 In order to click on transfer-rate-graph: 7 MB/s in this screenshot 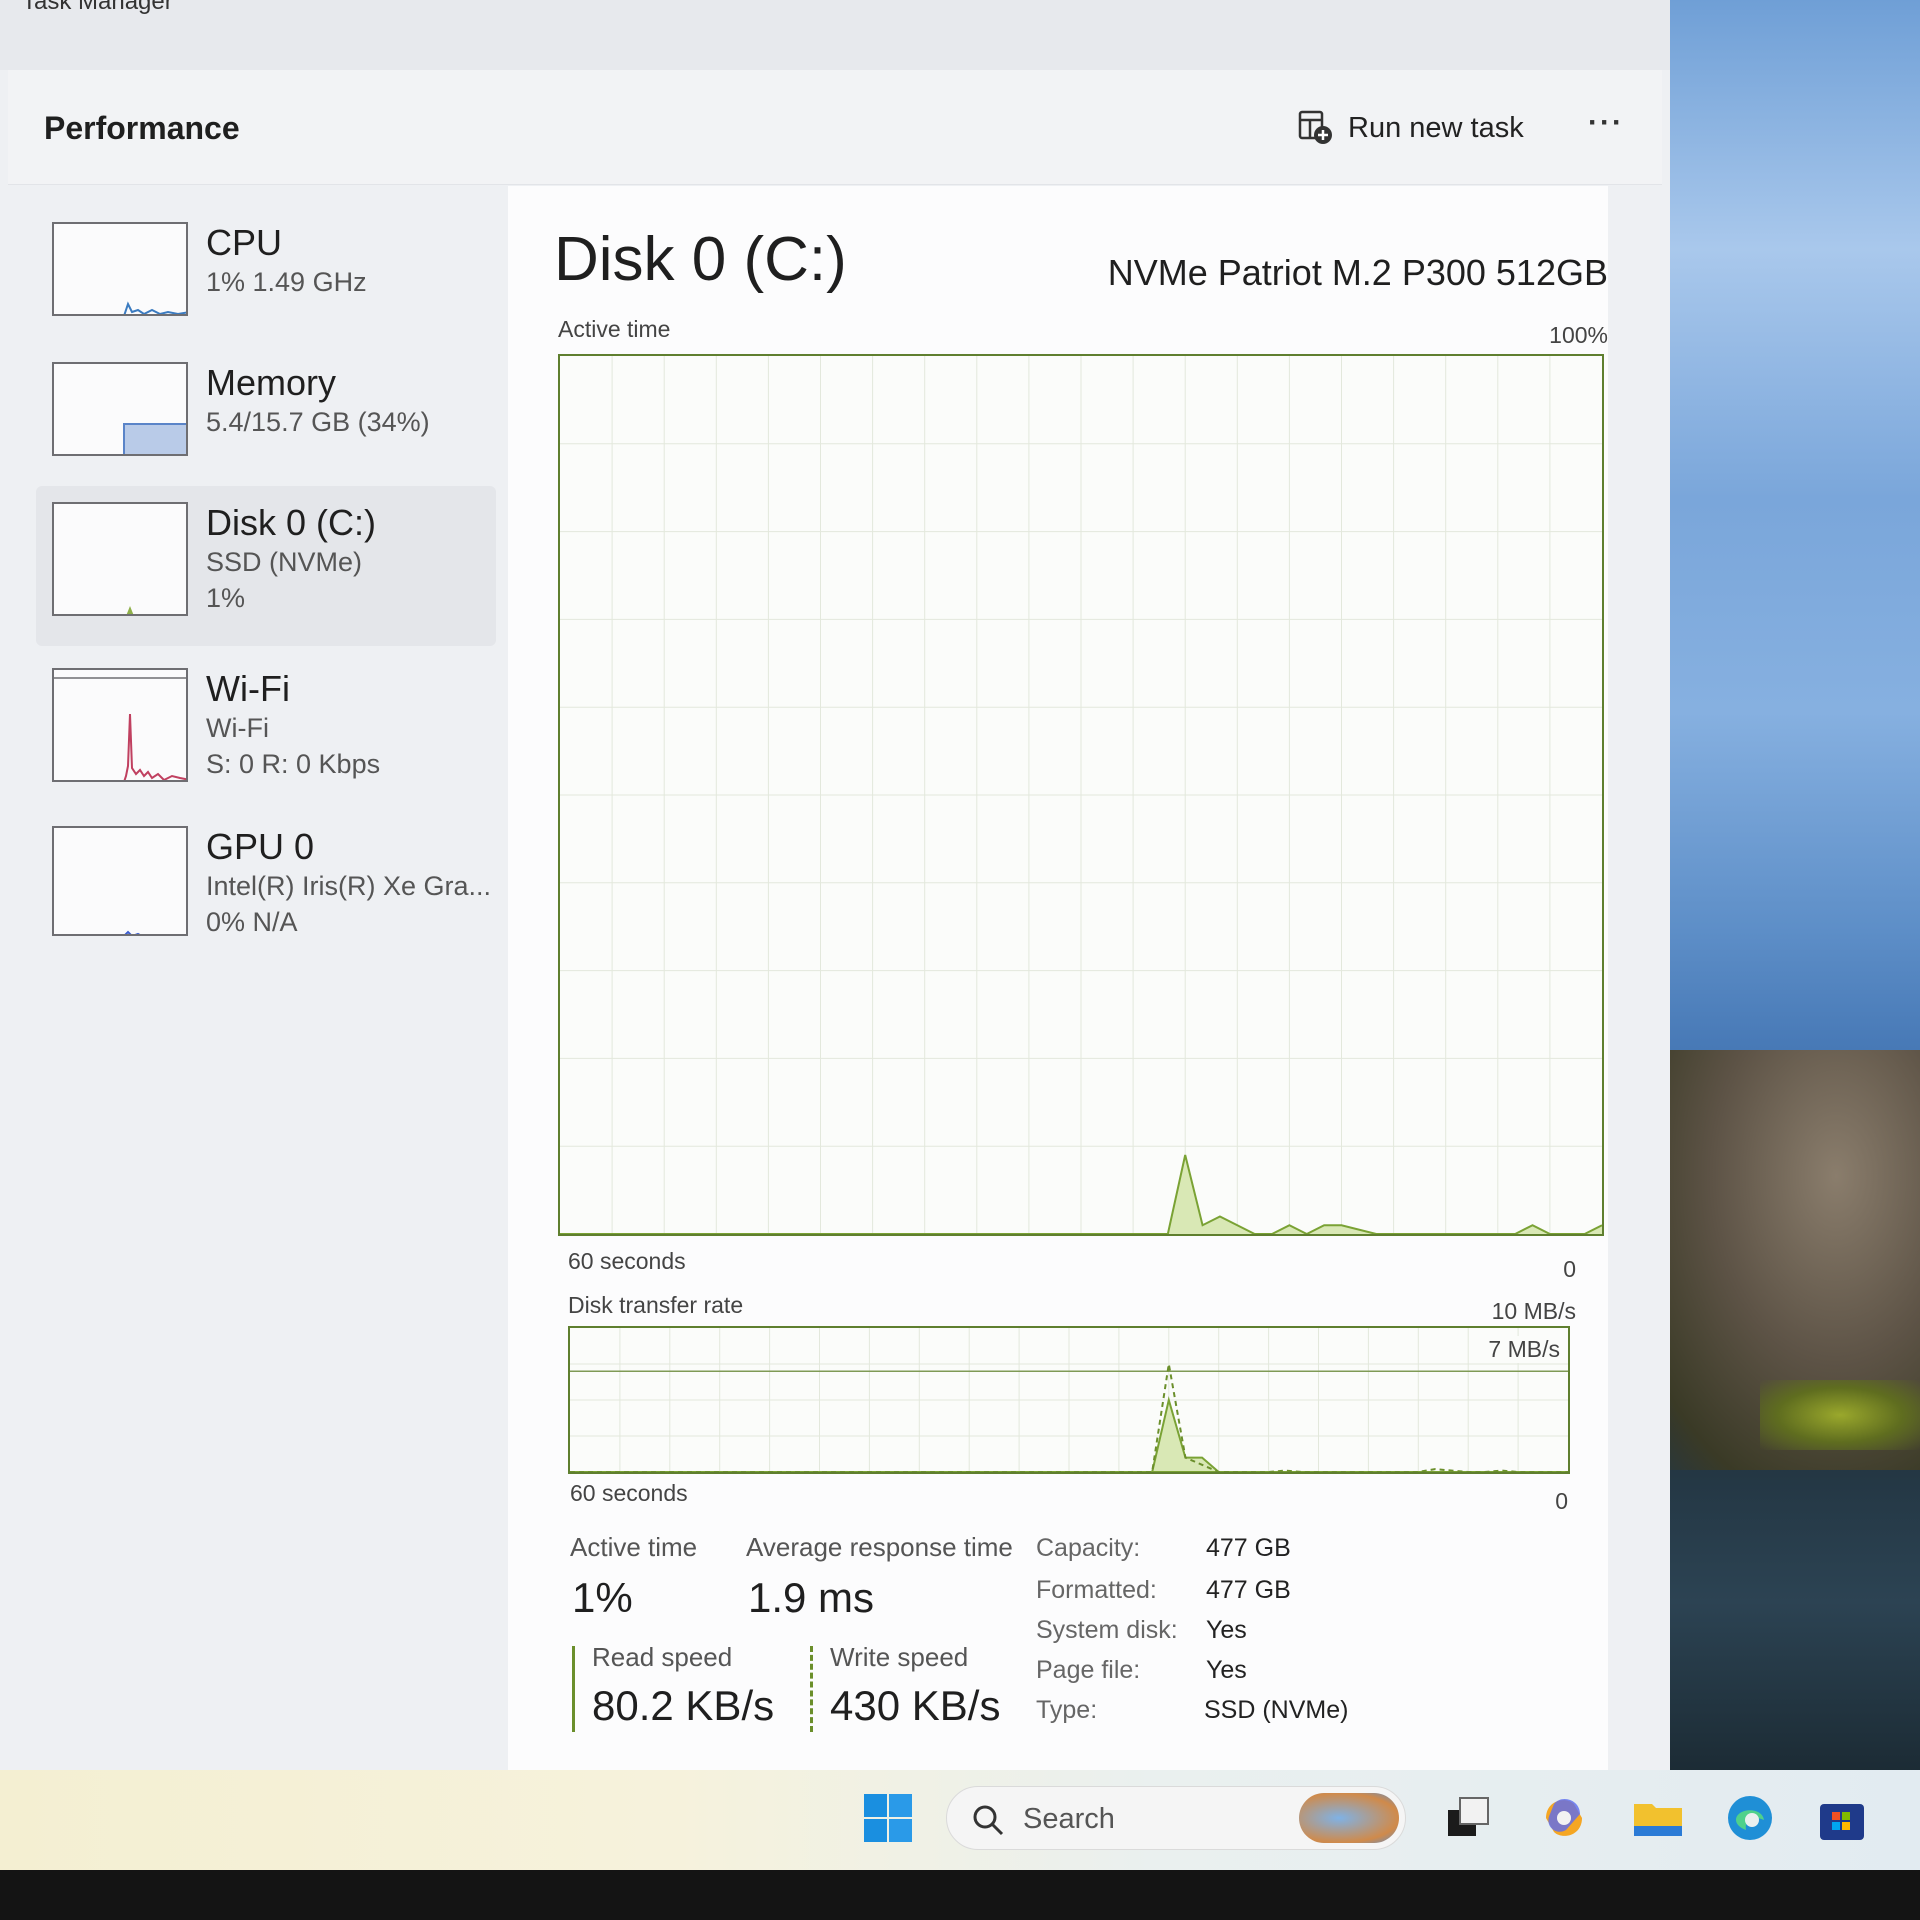, I will do `click(1069, 1400)`.